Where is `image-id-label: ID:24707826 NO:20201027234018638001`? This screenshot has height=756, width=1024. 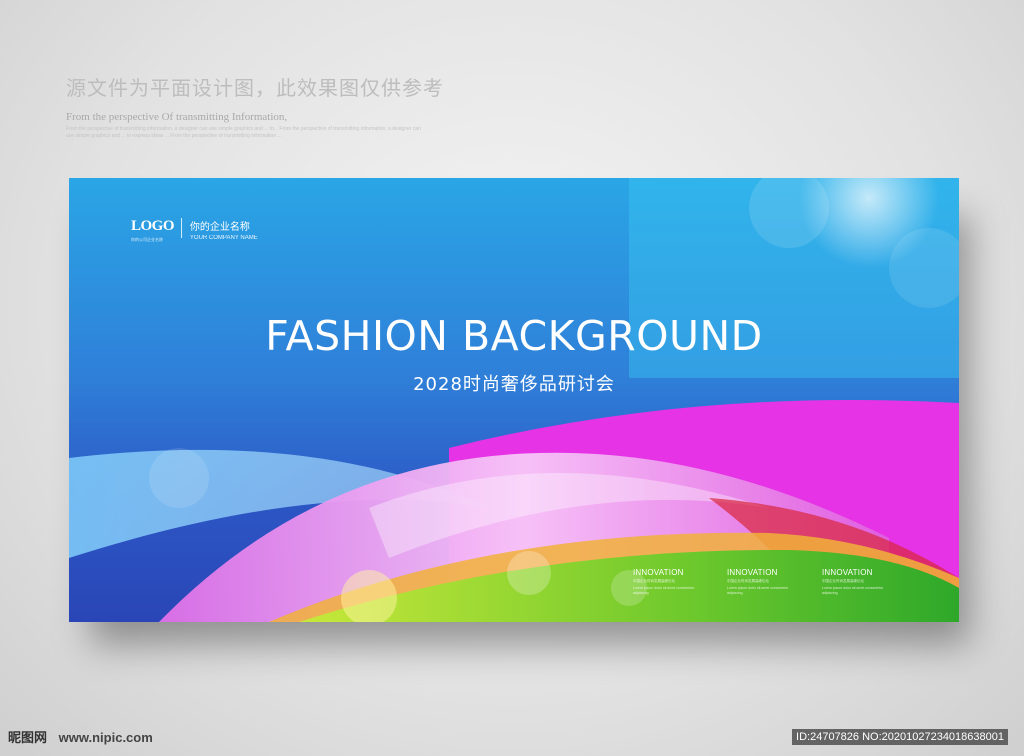 image-id-label: ID:24707826 NO:20201027234018638001 is located at coordinates (900, 737).